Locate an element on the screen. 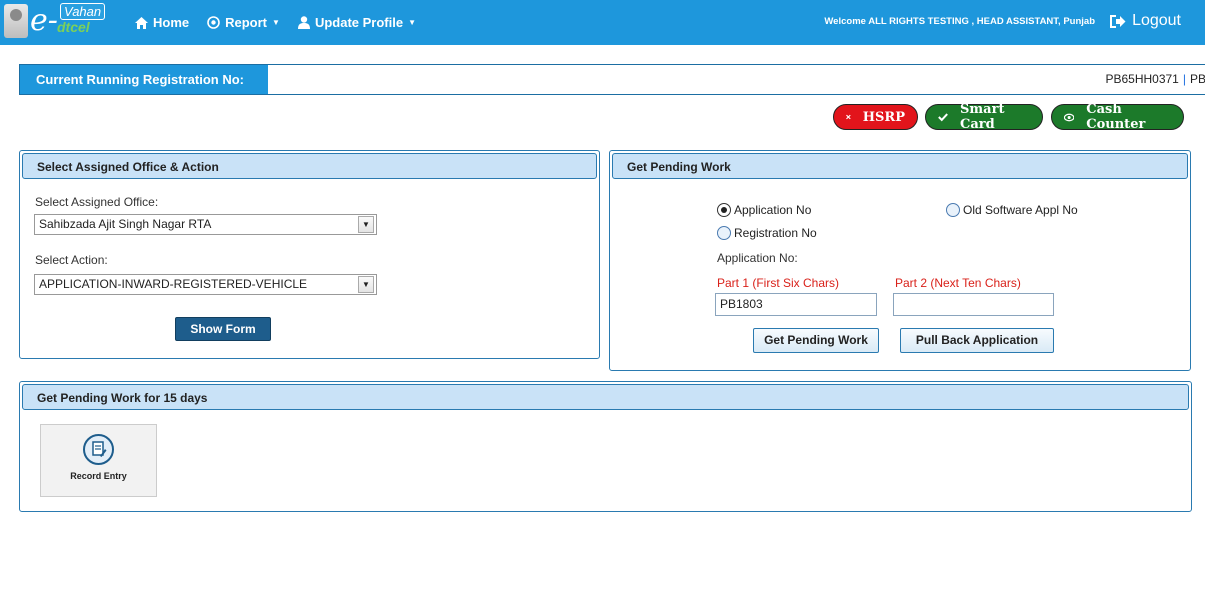 Image resolution: width=1205 pixels, height=592 pixels. radio-old-software: Old Software Appl No is located at coordinates (1012, 210).